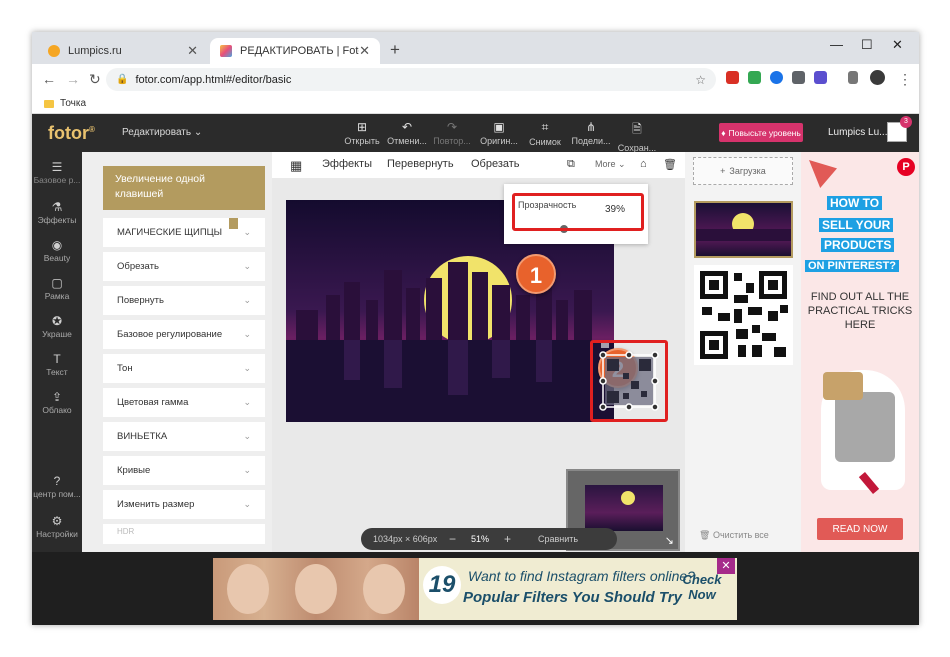 The width and height of the screenshot is (950, 657). I want to click on logo-text: fotor, so click(68, 133).